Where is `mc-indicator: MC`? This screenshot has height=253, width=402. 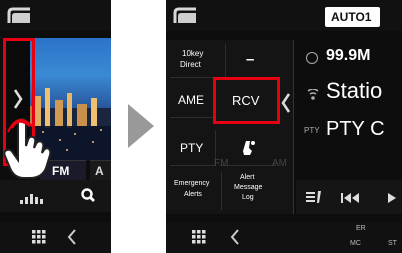
mc-indicator: MC is located at coordinates (355, 243).